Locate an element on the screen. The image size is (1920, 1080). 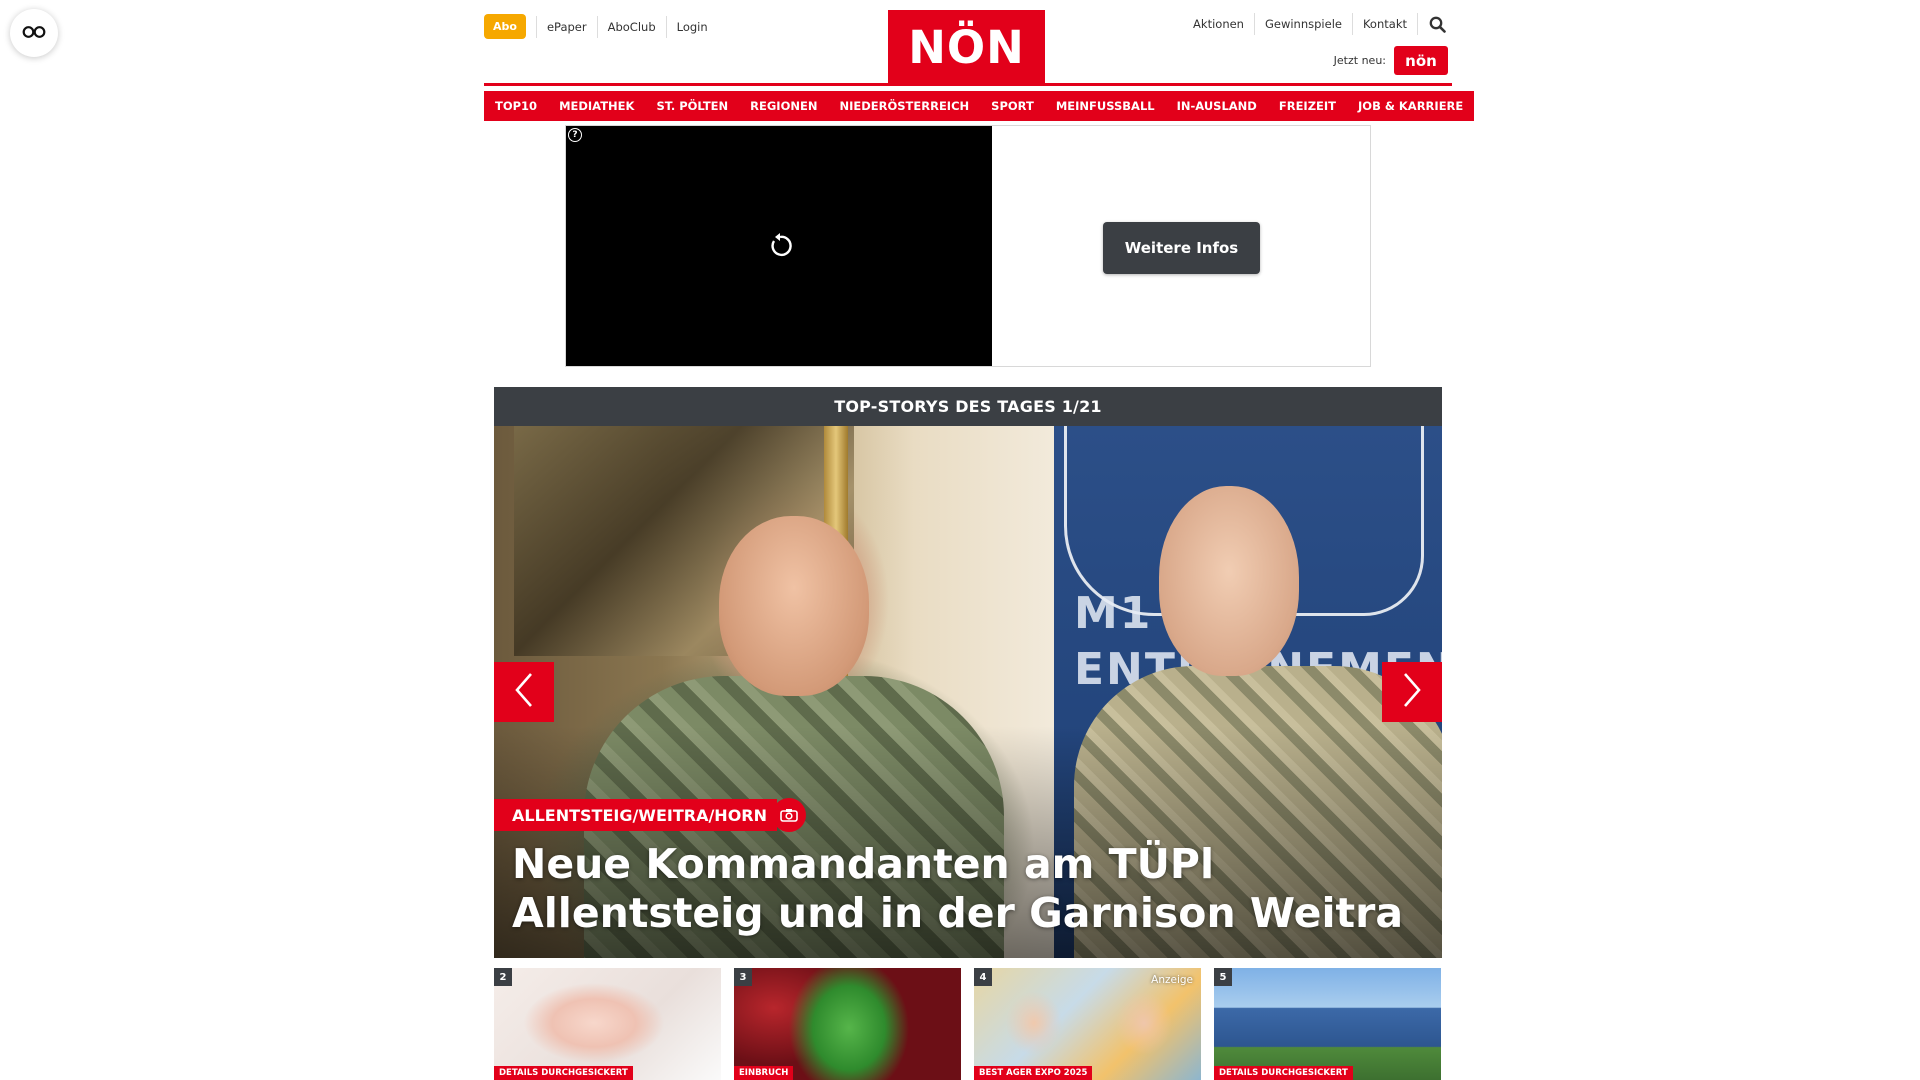
story-tag: EINBRUCH is located at coordinates (764, 1073).